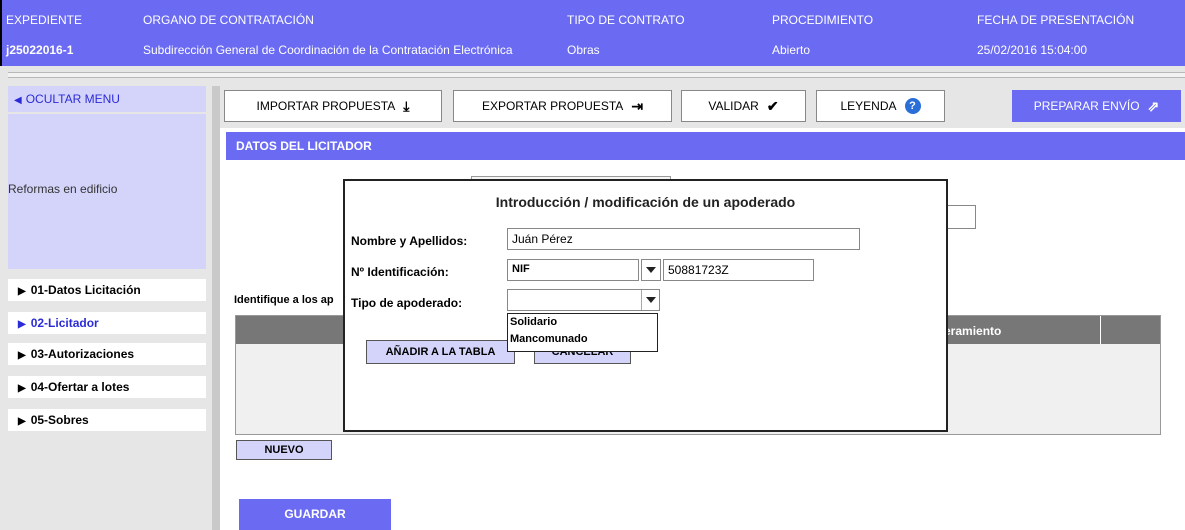 Image resolution: width=1185 pixels, height=530 pixels. Describe the element at coordinates (683, 239) in the screenshot. I see `nombre-input: Juán Pérez` at that location.